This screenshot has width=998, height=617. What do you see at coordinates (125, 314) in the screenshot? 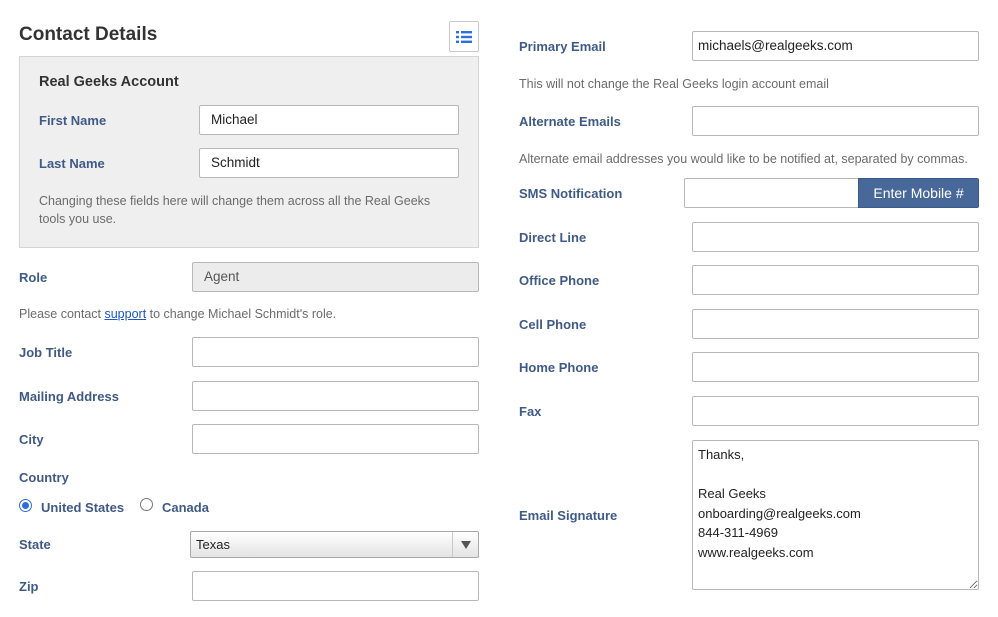
I see `support-link: support` at bounding box center [125, 314].